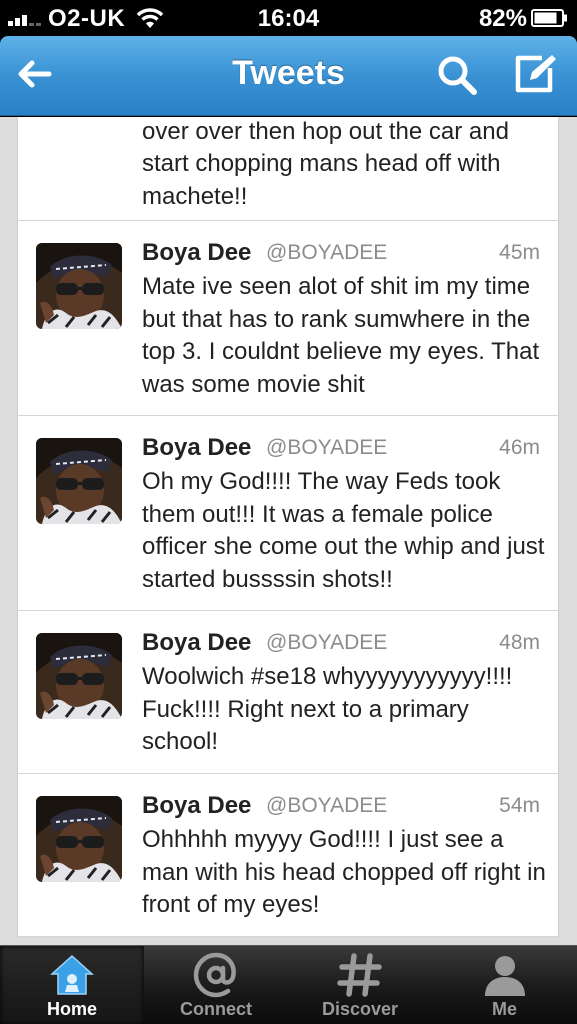 This screenshot has width=577, height=1024. I want to click on tab-connect: Connect, so click(216, 985).